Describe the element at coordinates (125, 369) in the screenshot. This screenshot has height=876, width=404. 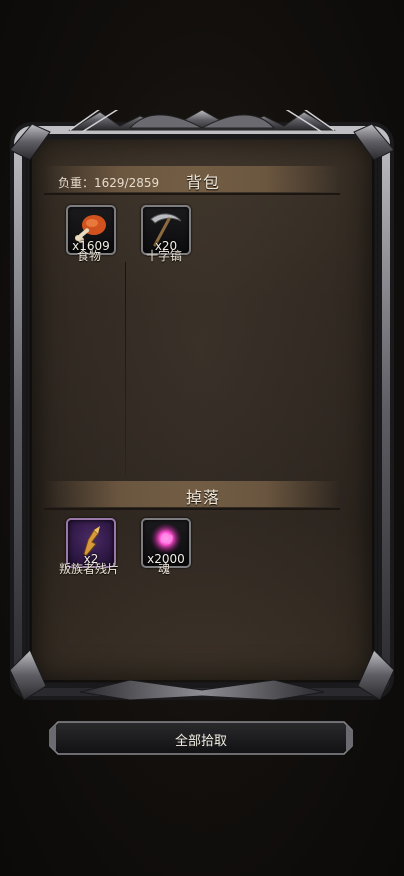
I see `column-divider` at that location.